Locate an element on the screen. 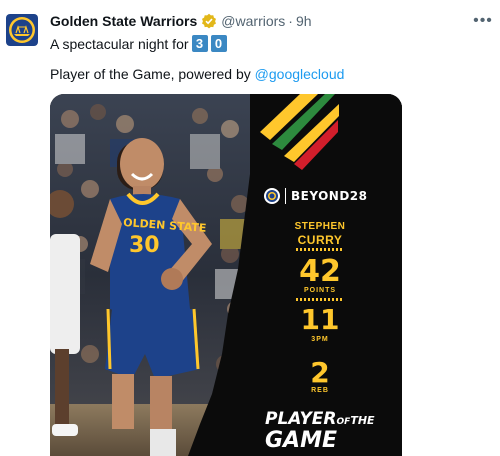  points-label: POINTS is located at coordinates (320, 290).